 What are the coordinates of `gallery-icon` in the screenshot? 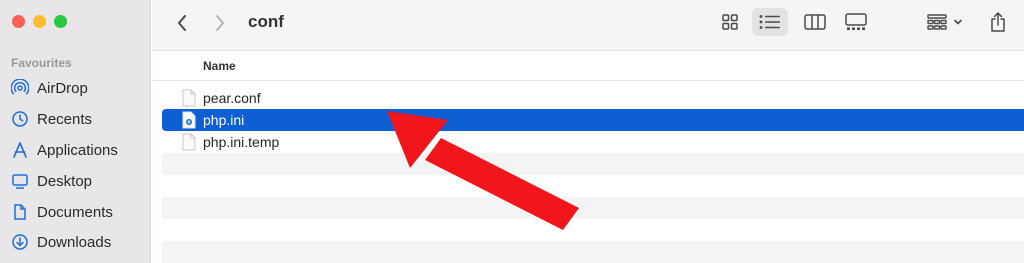 It's located at (856, 21).